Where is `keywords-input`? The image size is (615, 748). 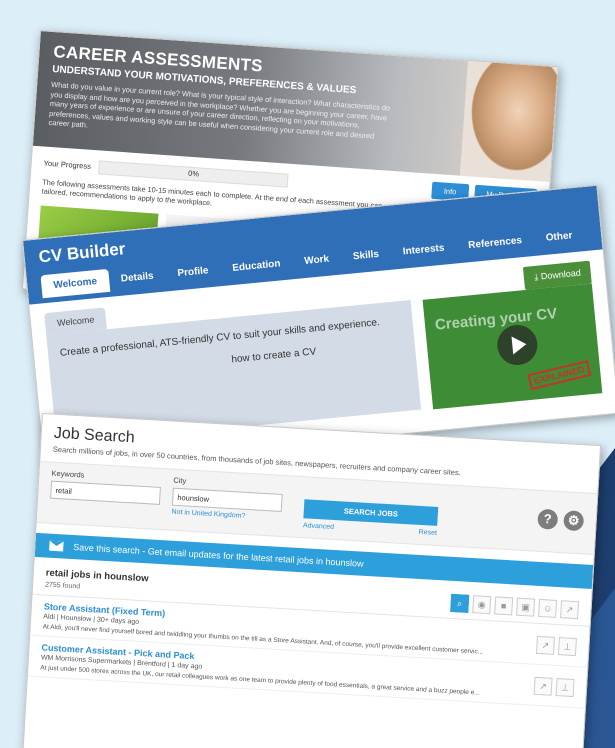 keywords-input is located at coordinates (105, 492).